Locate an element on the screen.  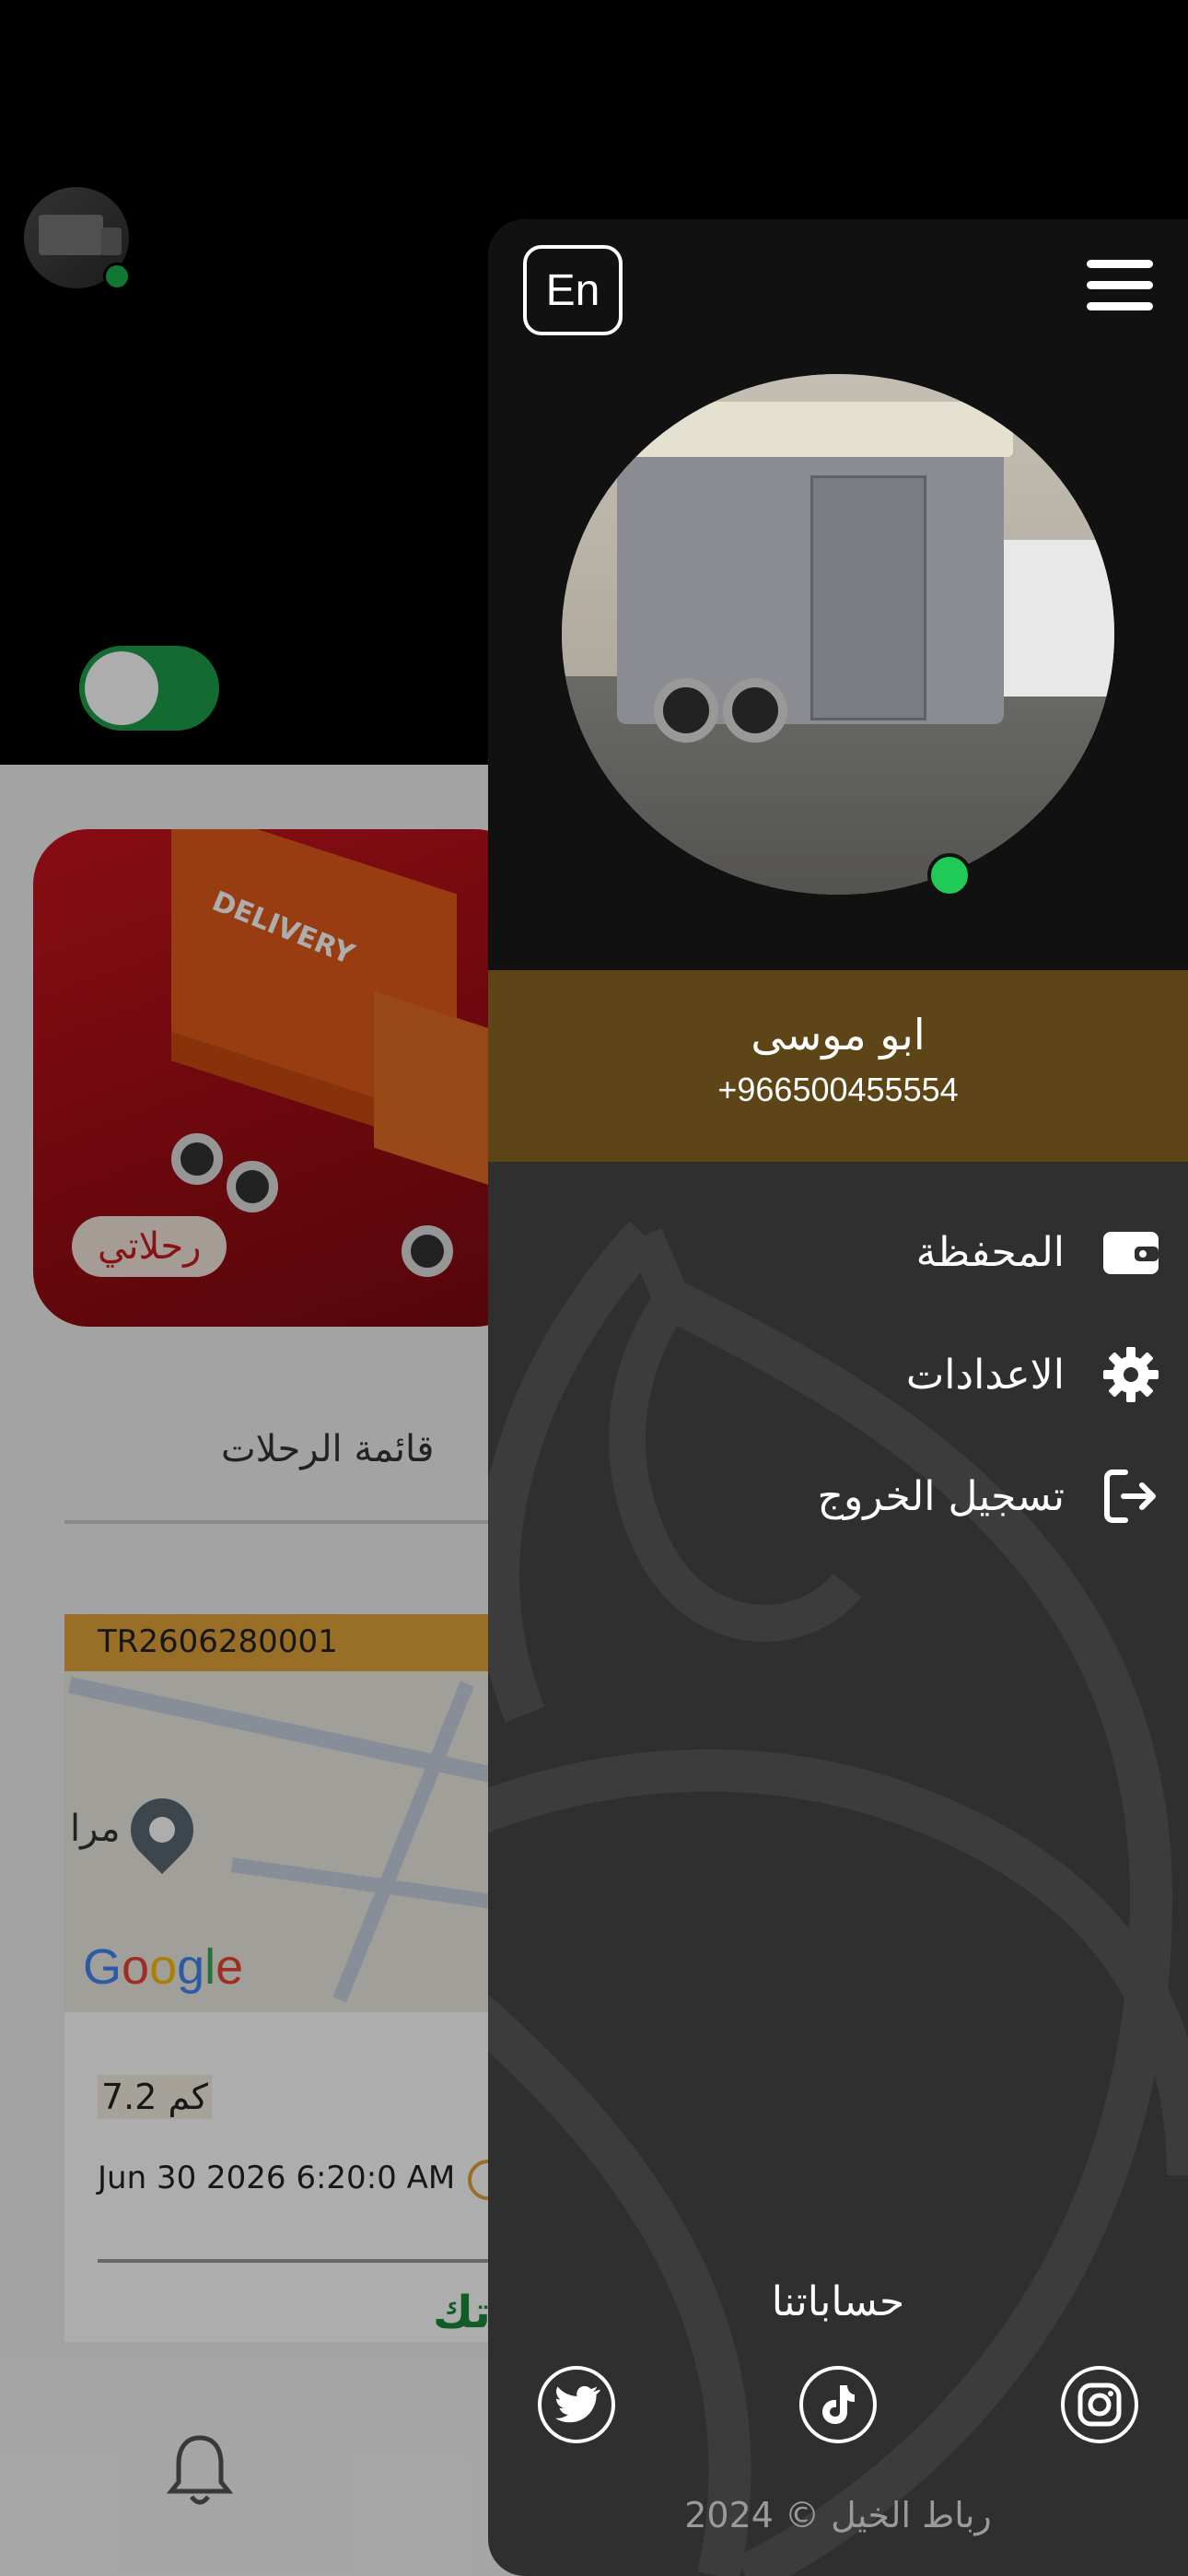
photo-trailer-door is located at coordinates (868, 597).